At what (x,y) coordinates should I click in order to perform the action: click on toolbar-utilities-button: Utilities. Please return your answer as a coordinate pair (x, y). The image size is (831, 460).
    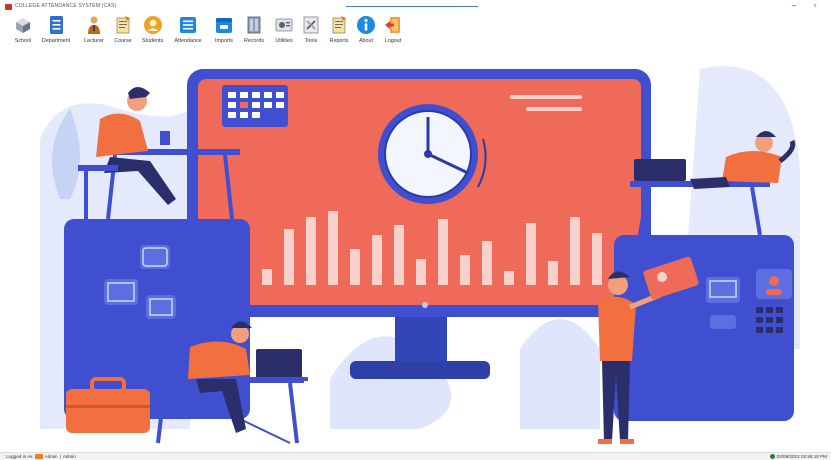
    Looking at the image, I should click on (284, 31).